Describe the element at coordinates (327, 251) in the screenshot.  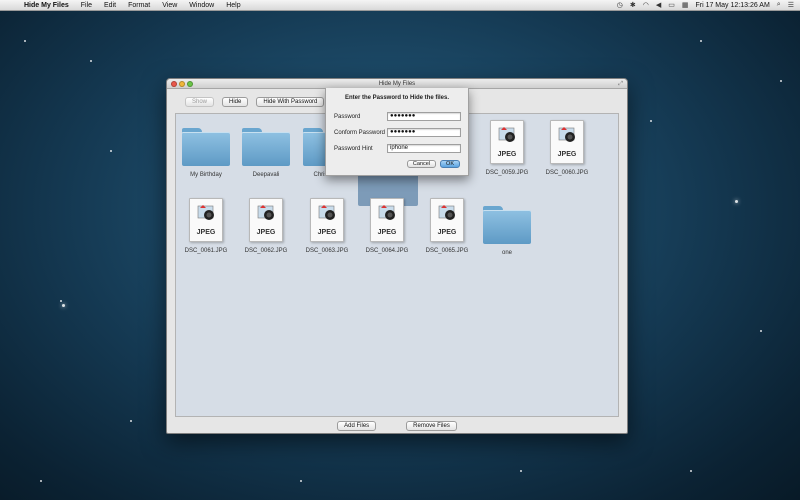
I see `file-label: DSC_0063.JPG` at that location.